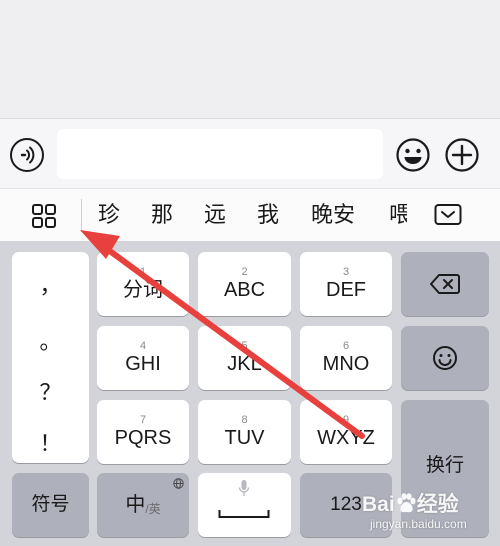 This screenshot has height=546, width=500. What do you see at coordinates (333, 216) in the screenshot?
I see `candidate-word: 晚安` at bounding box center [333, 216].